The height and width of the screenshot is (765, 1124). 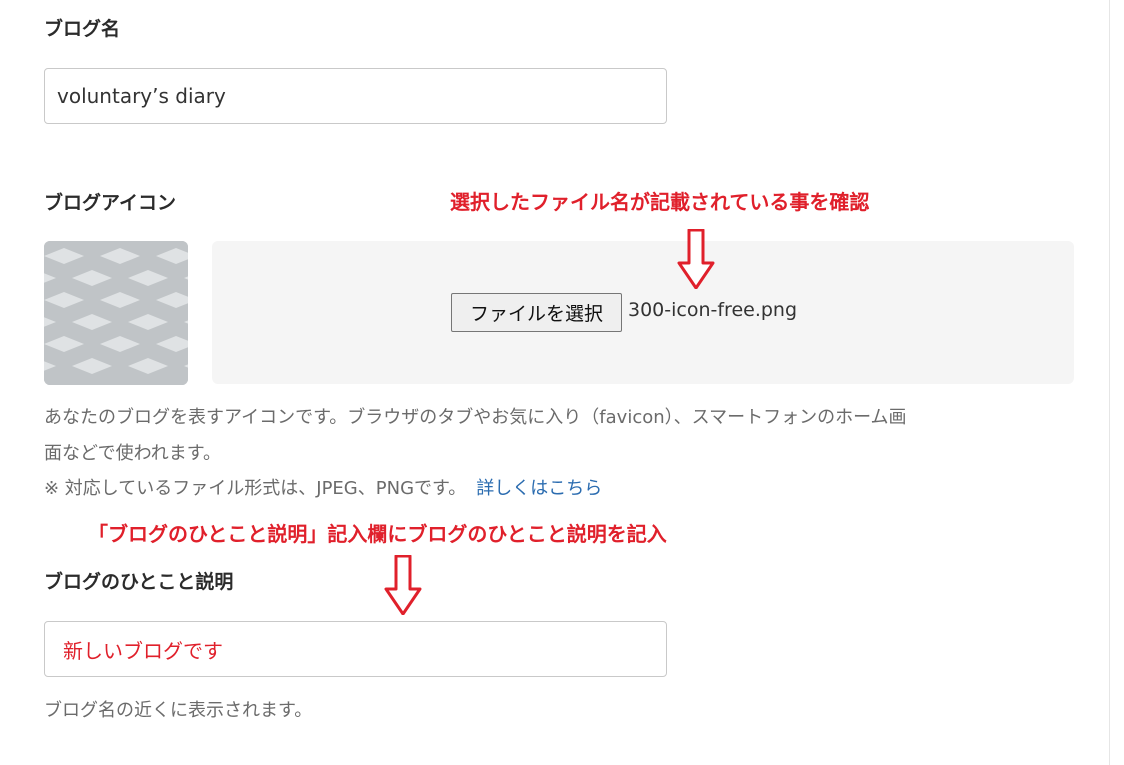 What do you see at coordinates (132, 453) in the screenshot?
I see `blog-icon-help-line2: 面などで使われます。` at bounding box center [132, 453].